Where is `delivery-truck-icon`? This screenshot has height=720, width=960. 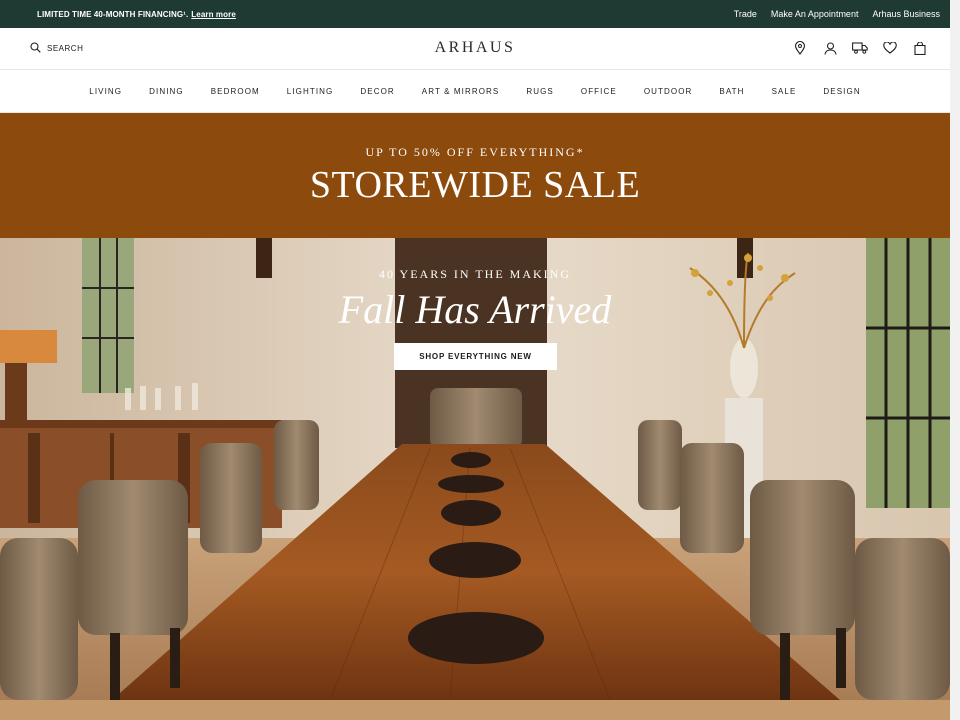 delivery-truck-icon is located at coordinates (860, 48).